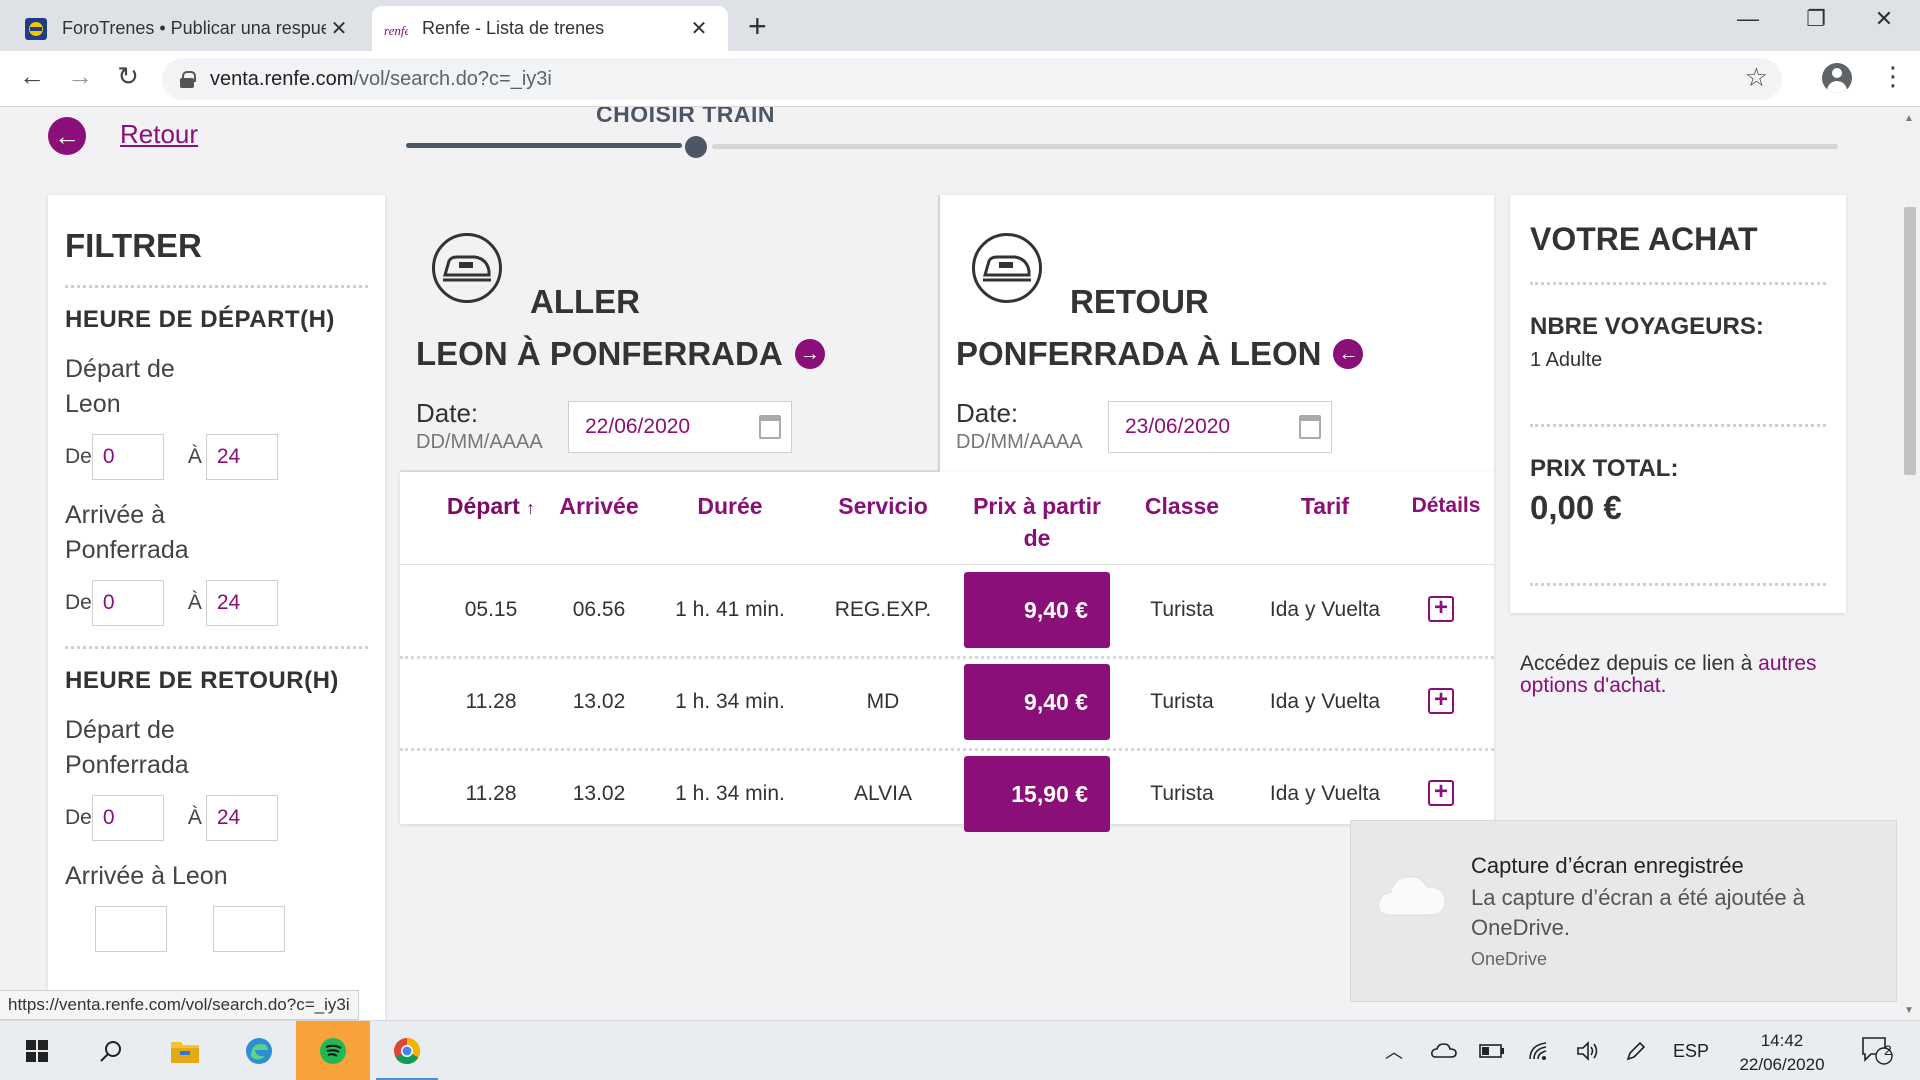 This screenshot has height=1080, width=1920. What do you see at coordinates (194, 28) in the screenshot?
I see `tab-title: ForoTrenes • Publicar una respue` at bounding box center [194, 28].